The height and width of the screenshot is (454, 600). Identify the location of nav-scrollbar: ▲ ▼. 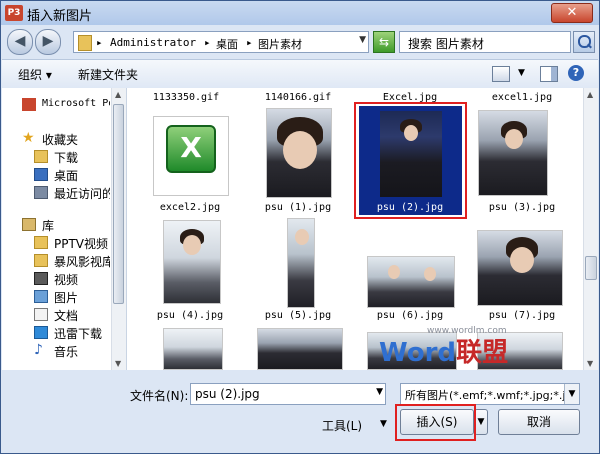
(118, 229).